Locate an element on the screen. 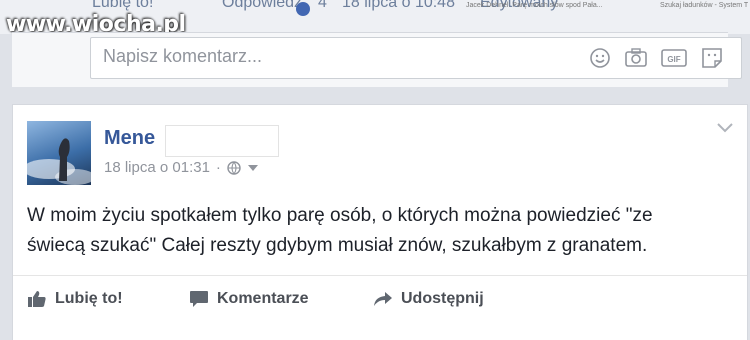 The height and width of the screenshot is (340, 750). post-date: 18 lipca o 01:31 is located at coordinates (157, 167).